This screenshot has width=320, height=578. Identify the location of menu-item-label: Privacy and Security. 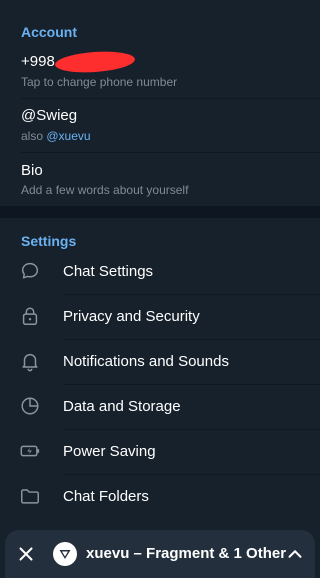
(131, 316).